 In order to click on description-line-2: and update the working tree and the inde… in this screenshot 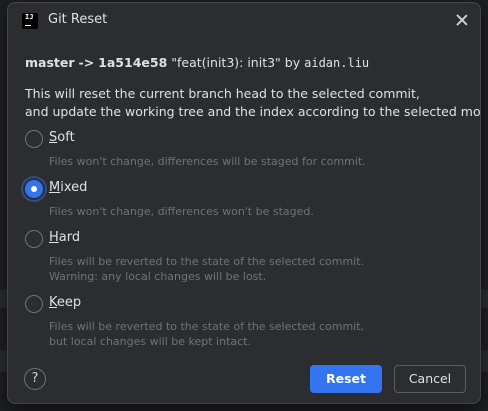, I will do `click(253, 111)`.